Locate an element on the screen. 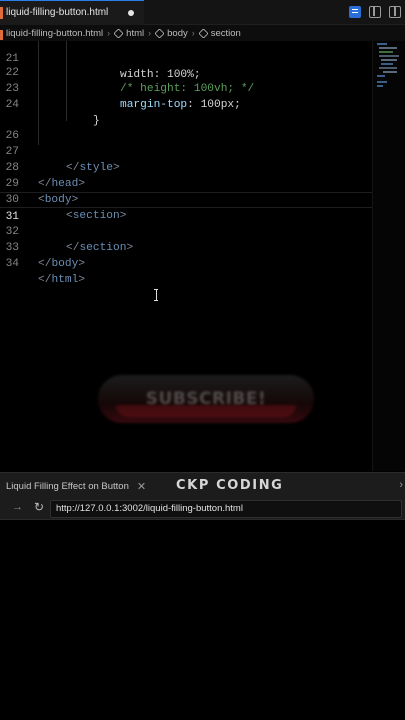 Image resolution: width=405 pixels, height=720 pixels. html-file-icon is located at coordinates (1, 12).